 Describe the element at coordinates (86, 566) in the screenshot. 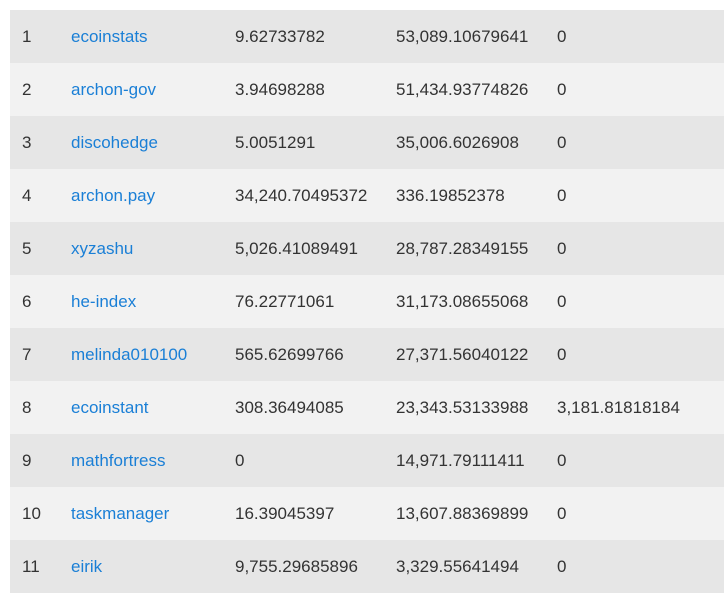

I see `account-link: eirik` at that location.